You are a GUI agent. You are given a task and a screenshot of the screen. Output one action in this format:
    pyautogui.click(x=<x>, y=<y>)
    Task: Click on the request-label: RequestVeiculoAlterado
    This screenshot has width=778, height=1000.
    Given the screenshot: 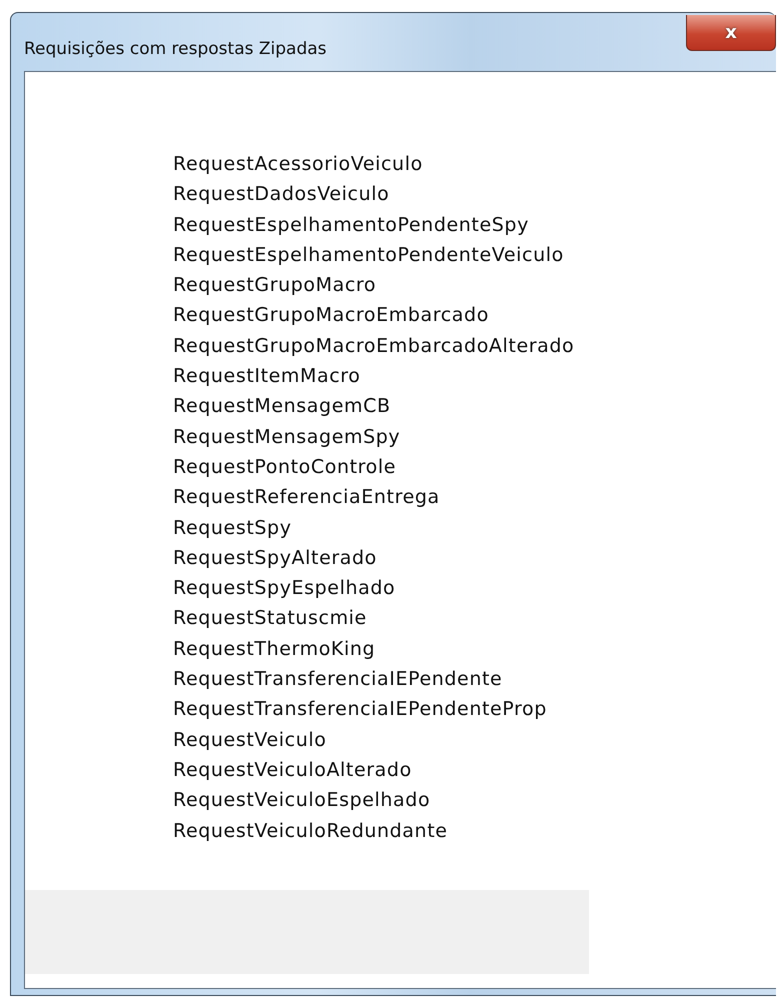 What is the action you would take?
    pyautogui.click(x=293, y=770)
    